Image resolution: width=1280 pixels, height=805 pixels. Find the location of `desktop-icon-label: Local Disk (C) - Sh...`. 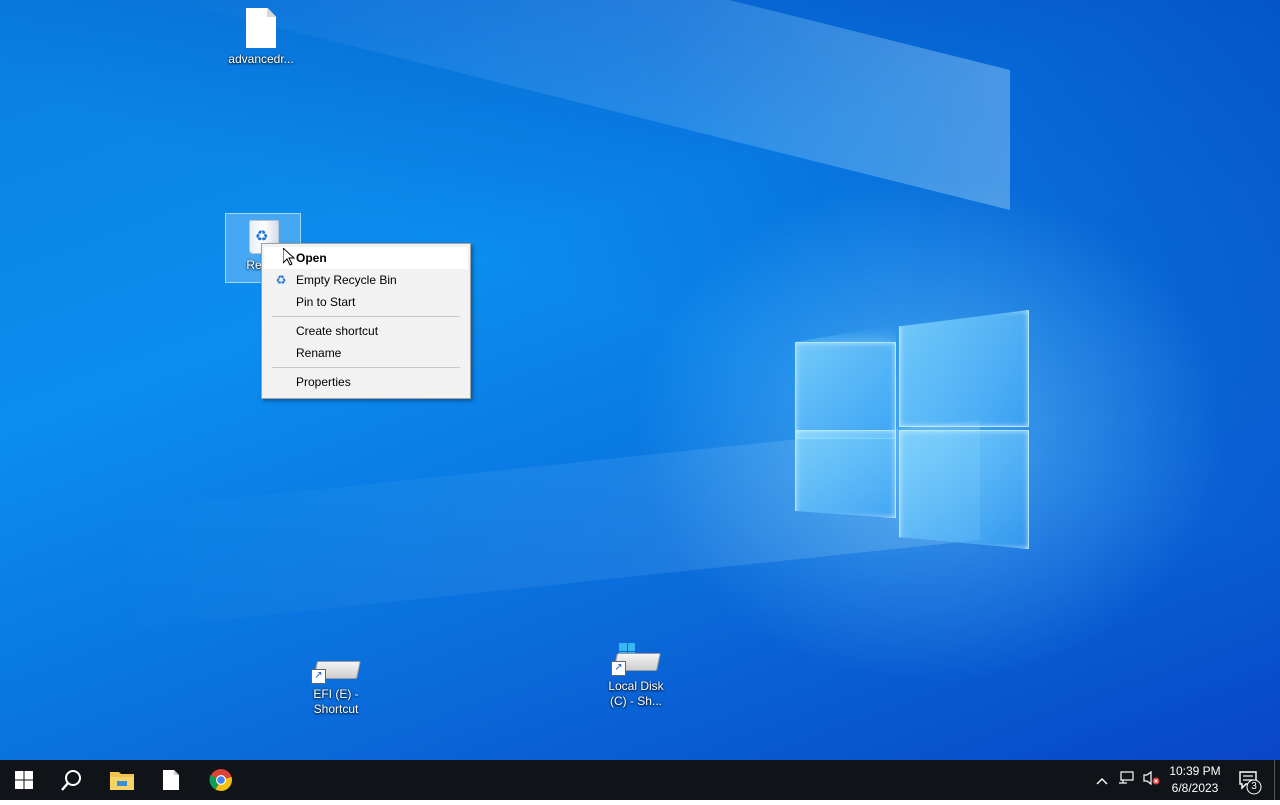

desktop-icon-label: Local Disk (C) - Sh... is located at coordinates (636, 693).